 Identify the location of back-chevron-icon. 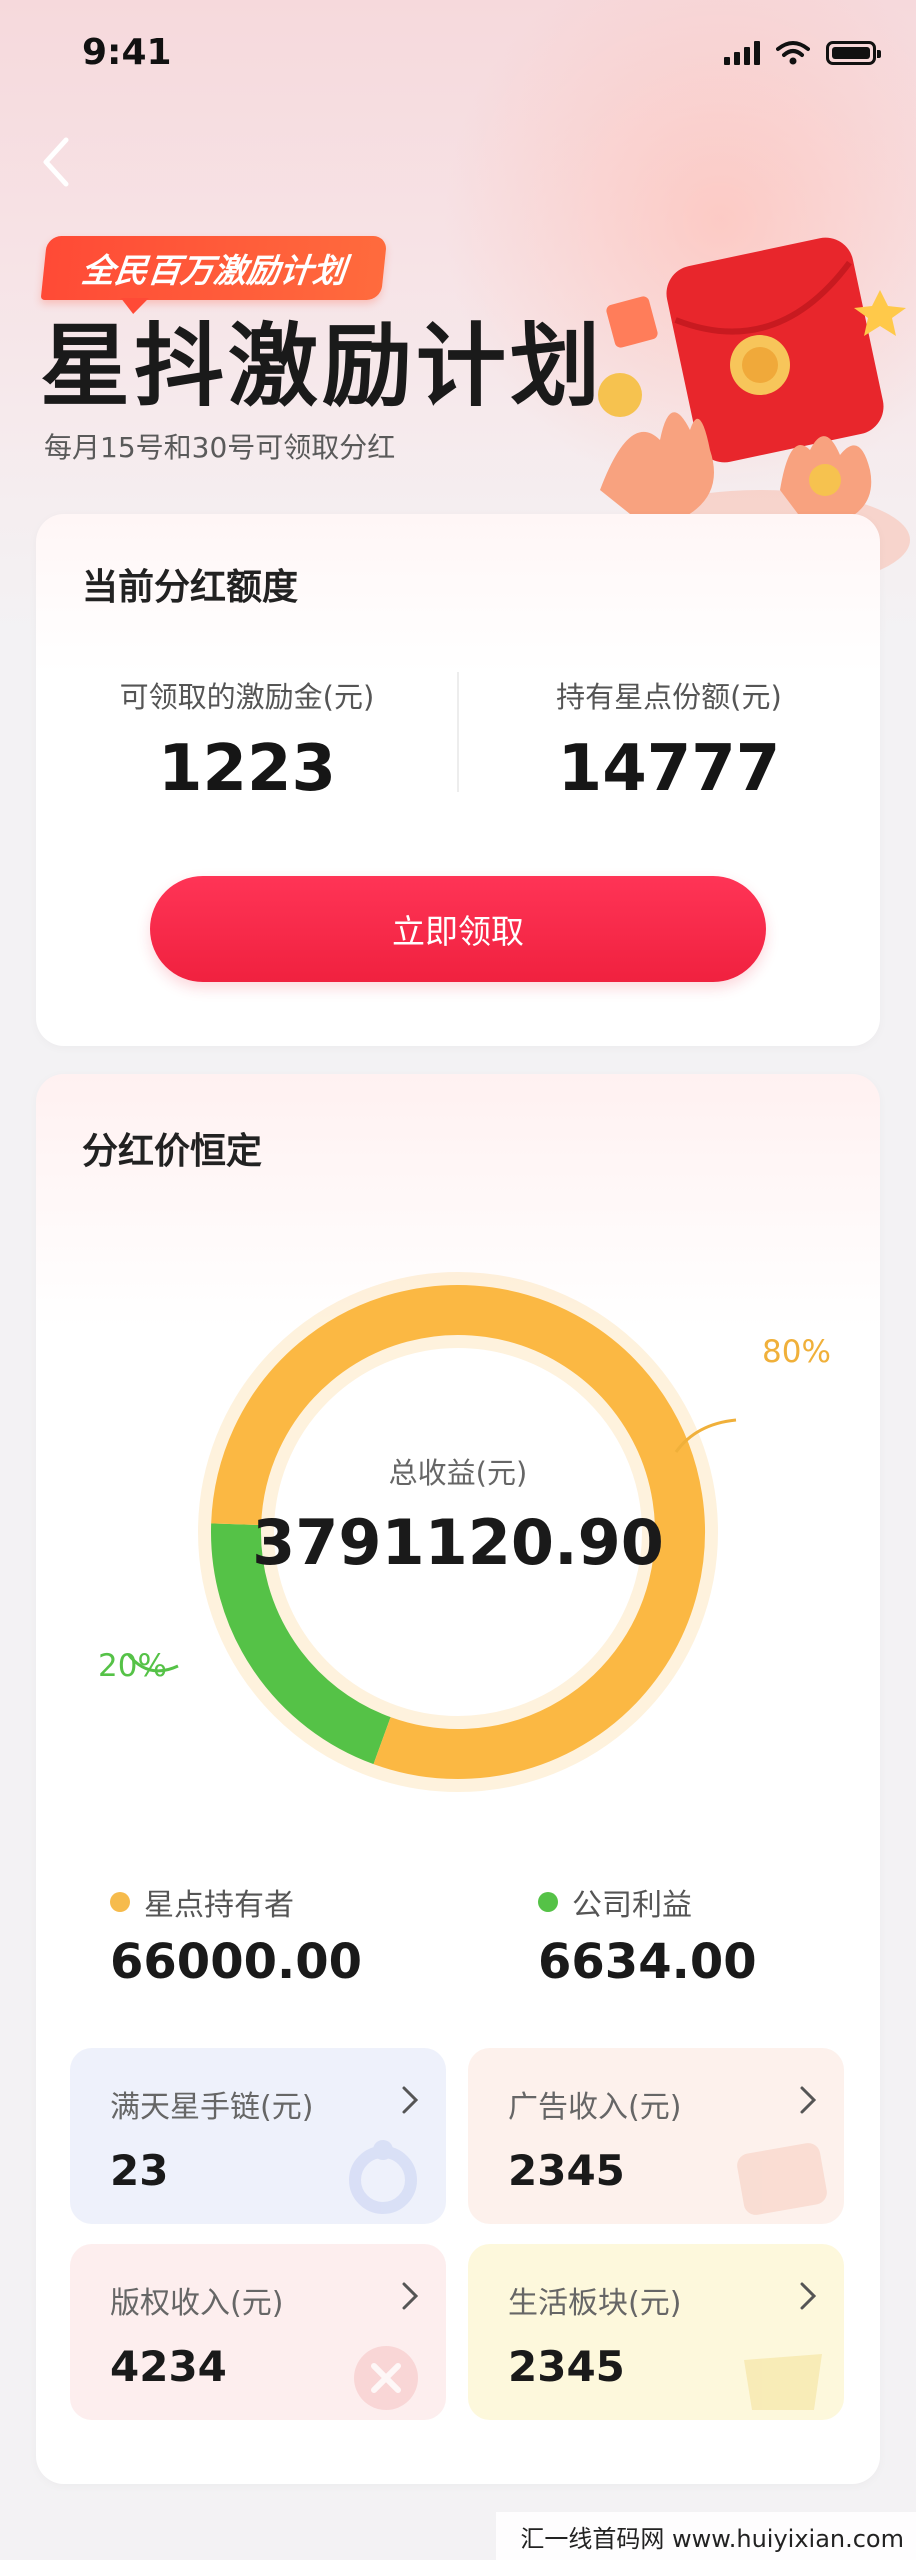
(56, 162).